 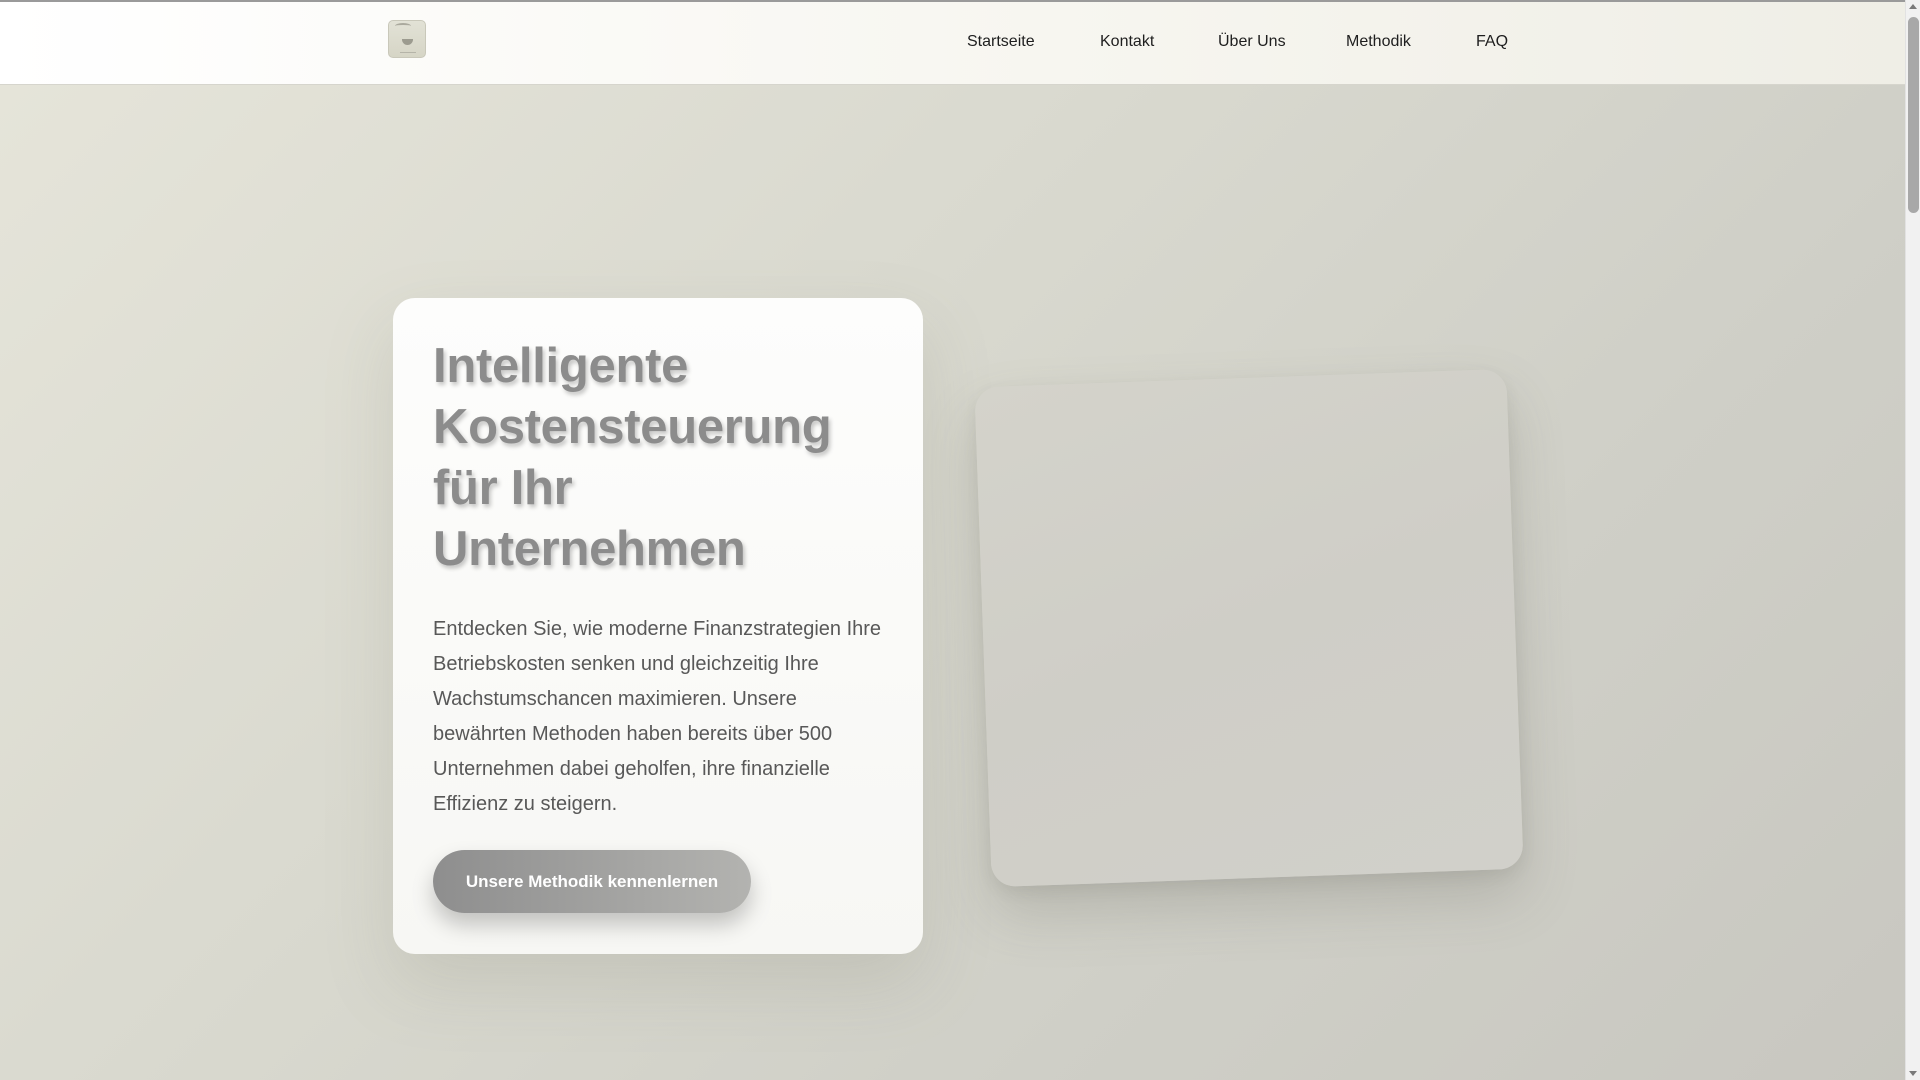 What do you see at coordinates (1001, 42) in the screenshot?
I see `nav-item-startseite: Startseite` at bounding box center [1001, 42].